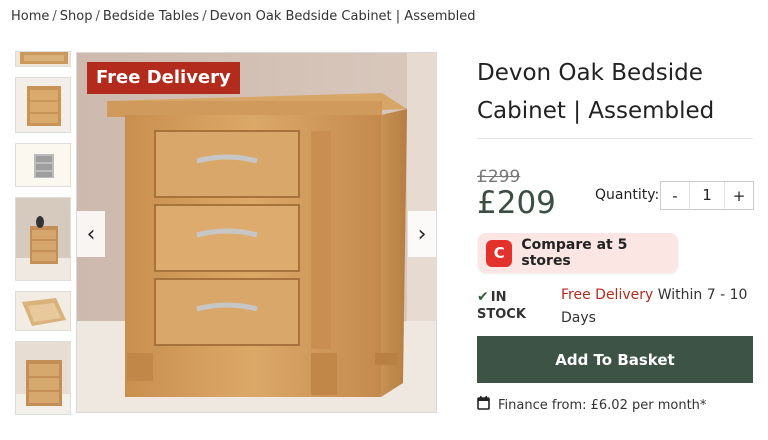  What do you see at coordinates (483, 405) in the screenshot?
I see `calendar-icon` at bounding box center [483, 405].